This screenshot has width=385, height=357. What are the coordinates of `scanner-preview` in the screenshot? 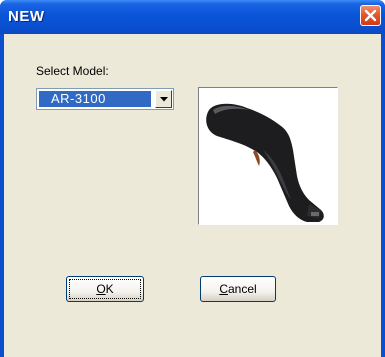 It's located at (268, 156).